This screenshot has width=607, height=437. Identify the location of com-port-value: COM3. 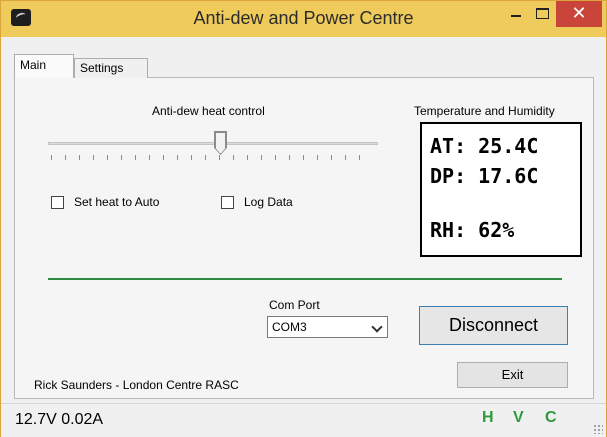
(289, 327).